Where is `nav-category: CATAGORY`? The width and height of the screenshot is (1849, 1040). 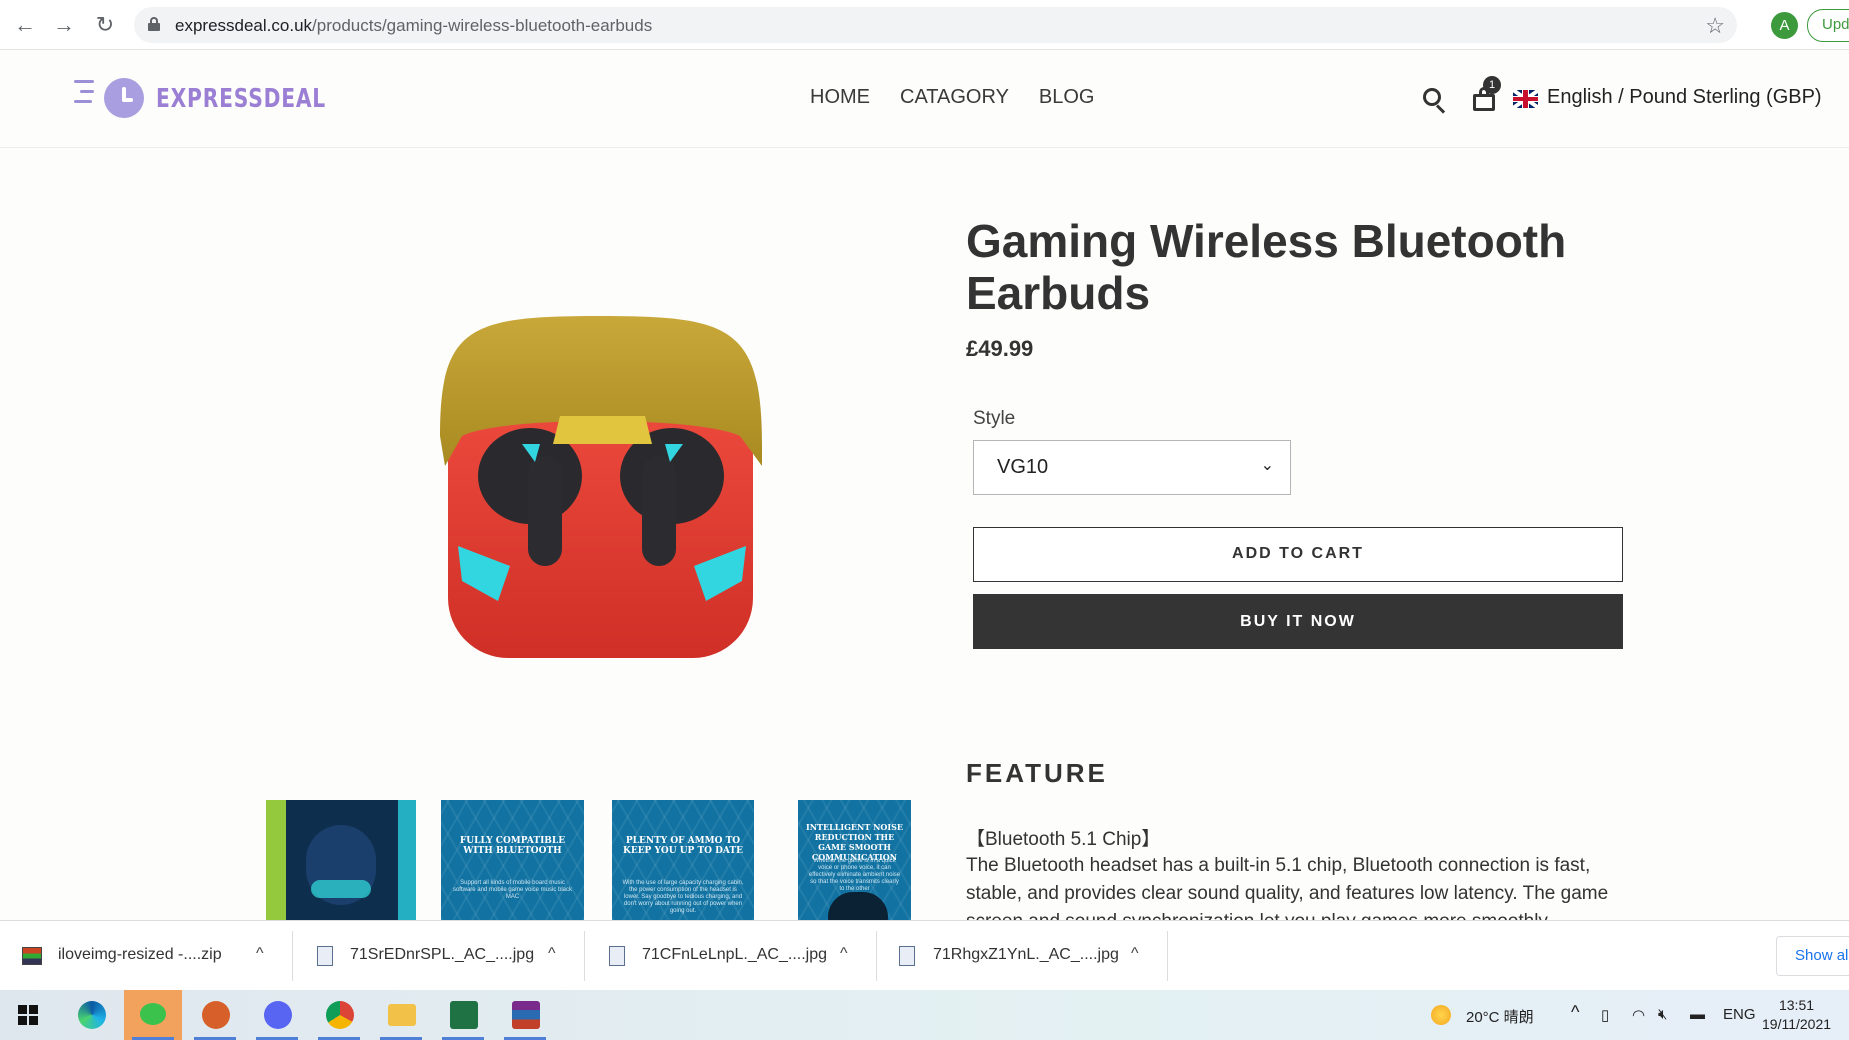
nav-category: CATAGORY is located at coordinates (954, 97).